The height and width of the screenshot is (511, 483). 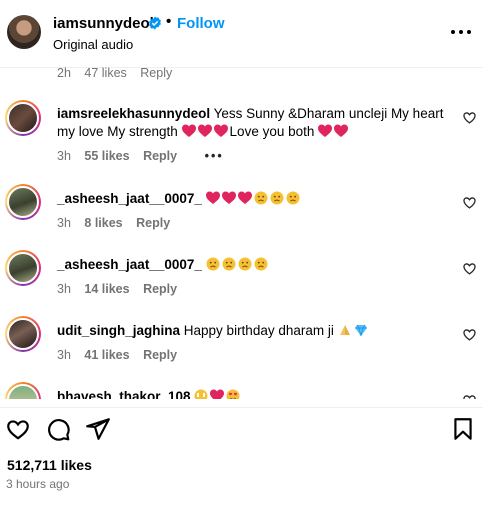 I want to click on comment-meta: 2h 47 likes Reply, so click(x=119, y=73).